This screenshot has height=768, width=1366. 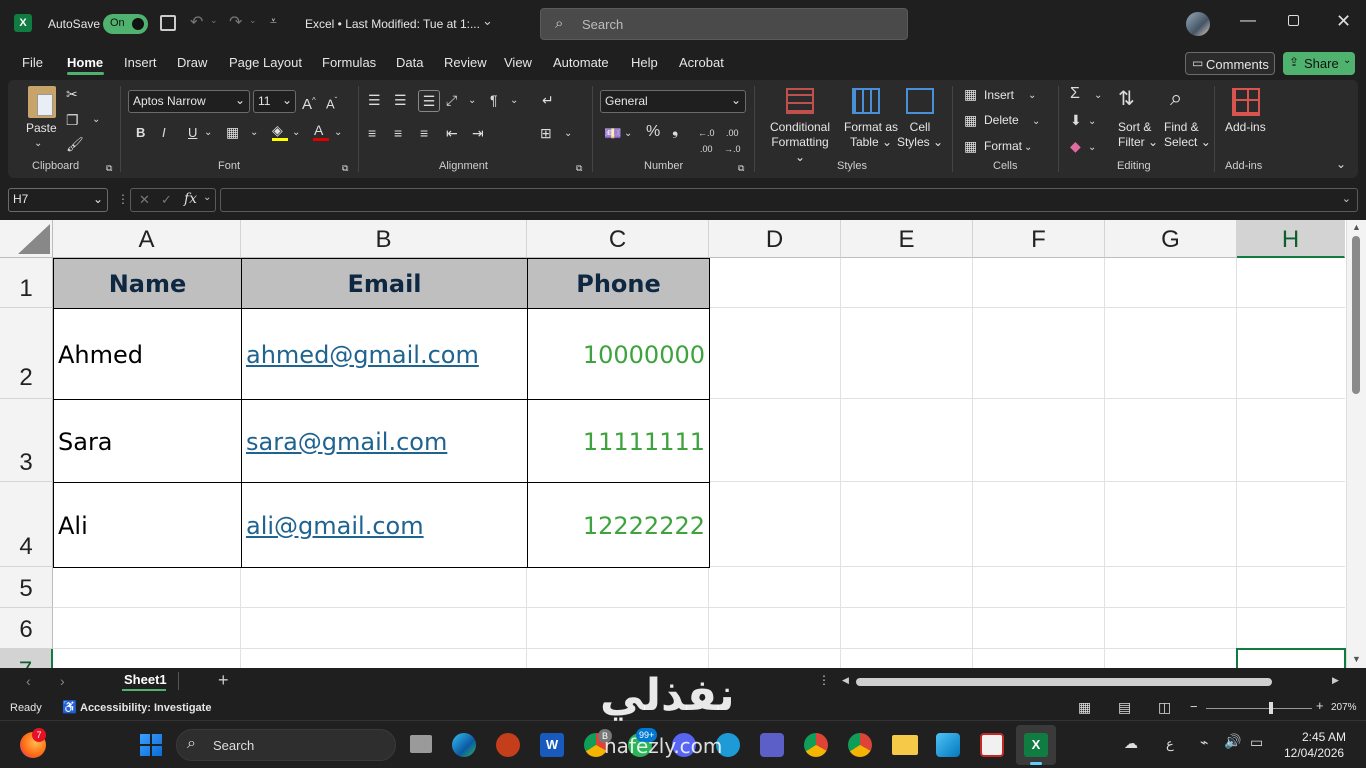 I want to click on formula-input: ⌄, so click(x=789, y=200).